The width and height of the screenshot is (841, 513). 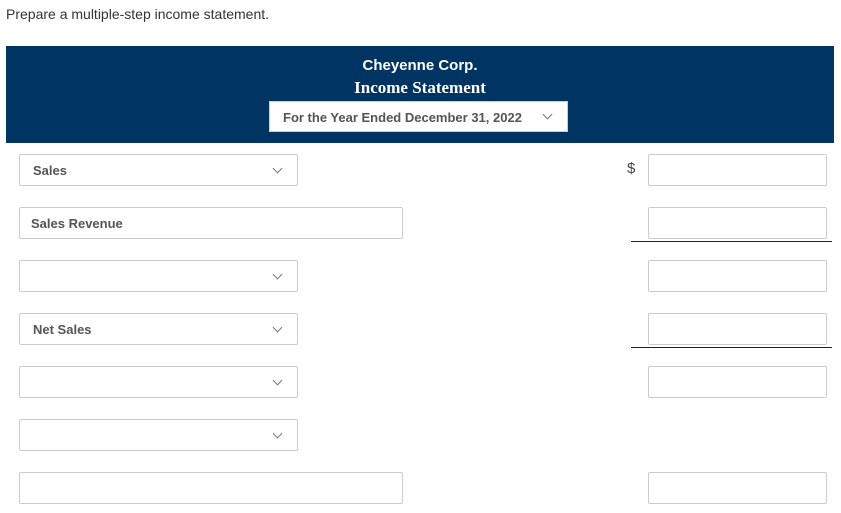 What do you see at coordinates (211, 223) in the screenshot?
I see `line-item-text-input-2: Sales Revenue` at bounding box center [211, 223].